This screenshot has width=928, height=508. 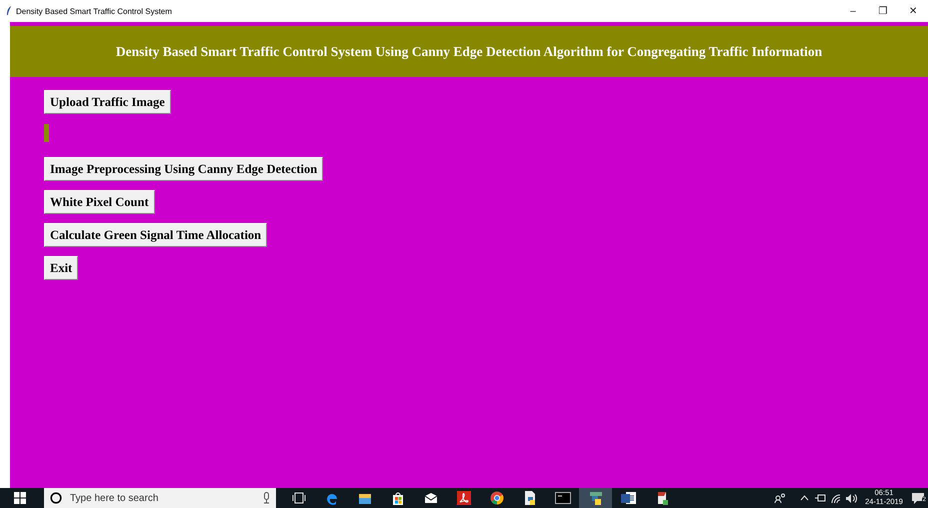 I want to click on pdf-icon, so click(x=463, y=498).